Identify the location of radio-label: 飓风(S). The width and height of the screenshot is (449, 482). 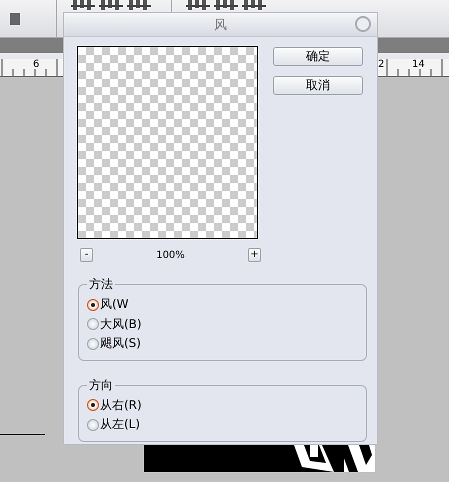
(120, 343).